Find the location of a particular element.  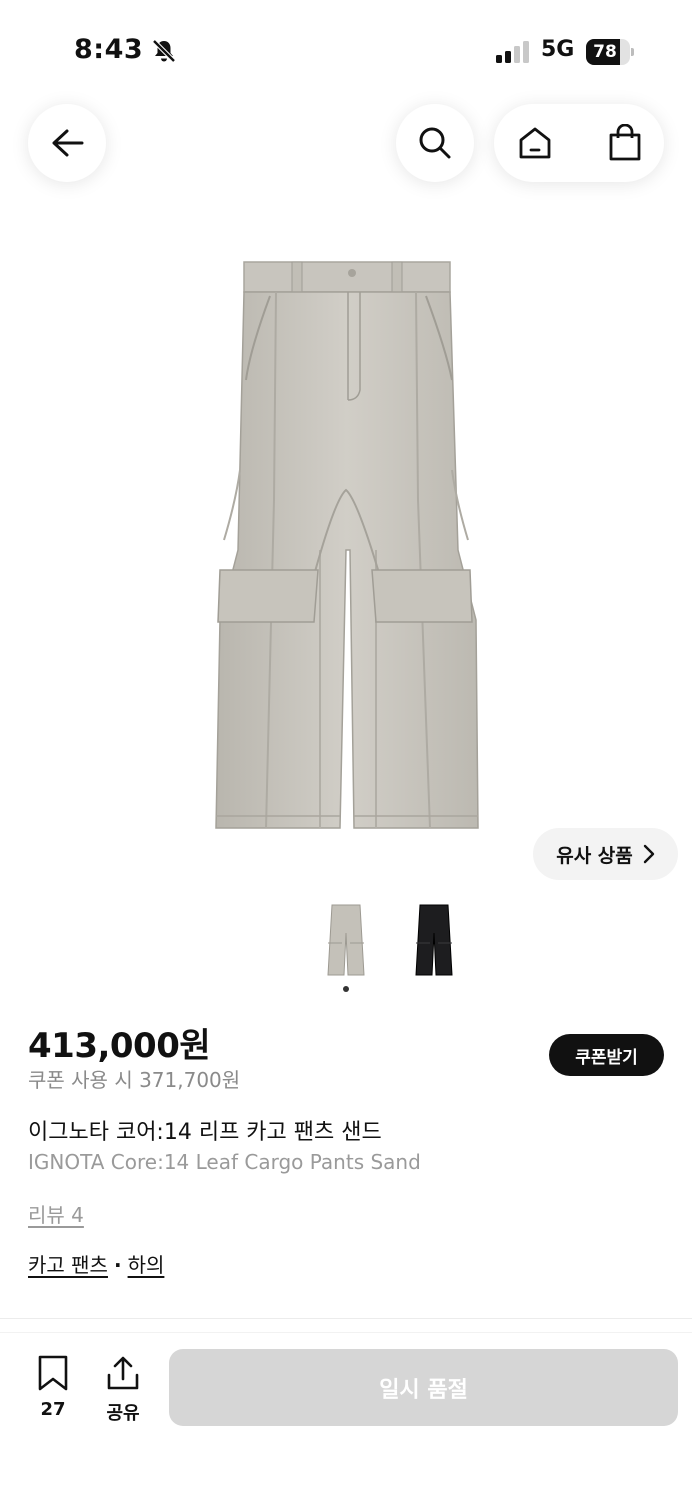

nav-pill is located at coordinates (579, 143).